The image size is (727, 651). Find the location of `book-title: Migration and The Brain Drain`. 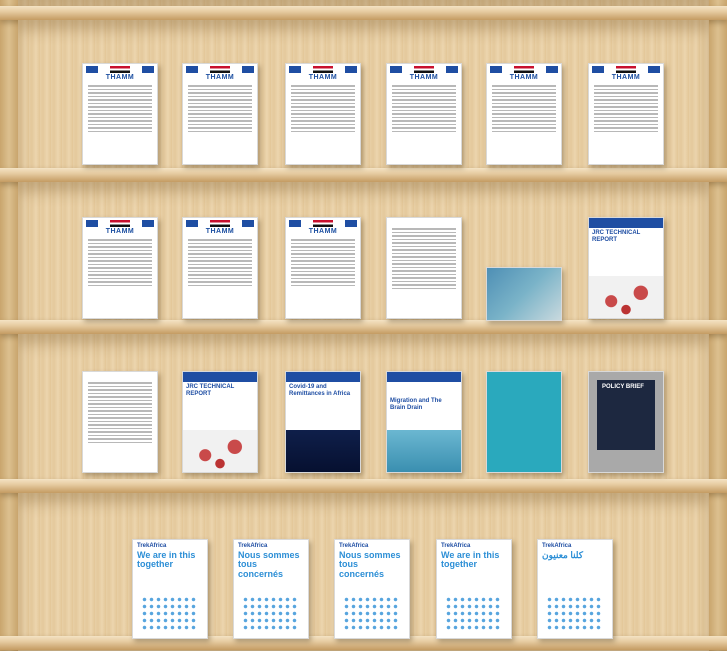

book-title: Migration and The Brain Drain is located at coordinates (416, 404).